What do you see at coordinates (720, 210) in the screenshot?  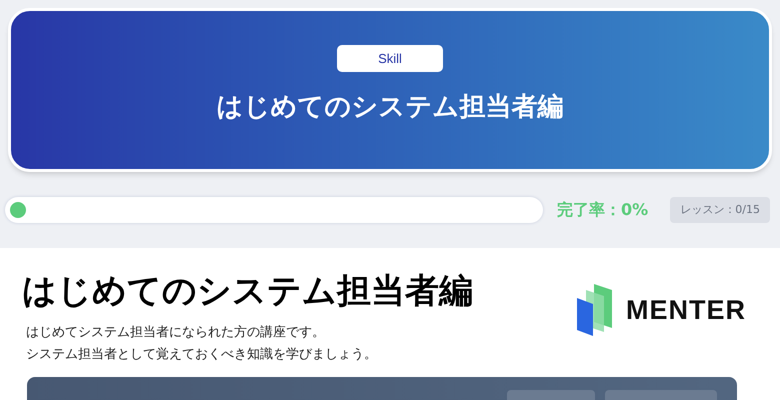 I see `lesson-count-badge: レッスン：0/15` at bounding box center [720, 210].